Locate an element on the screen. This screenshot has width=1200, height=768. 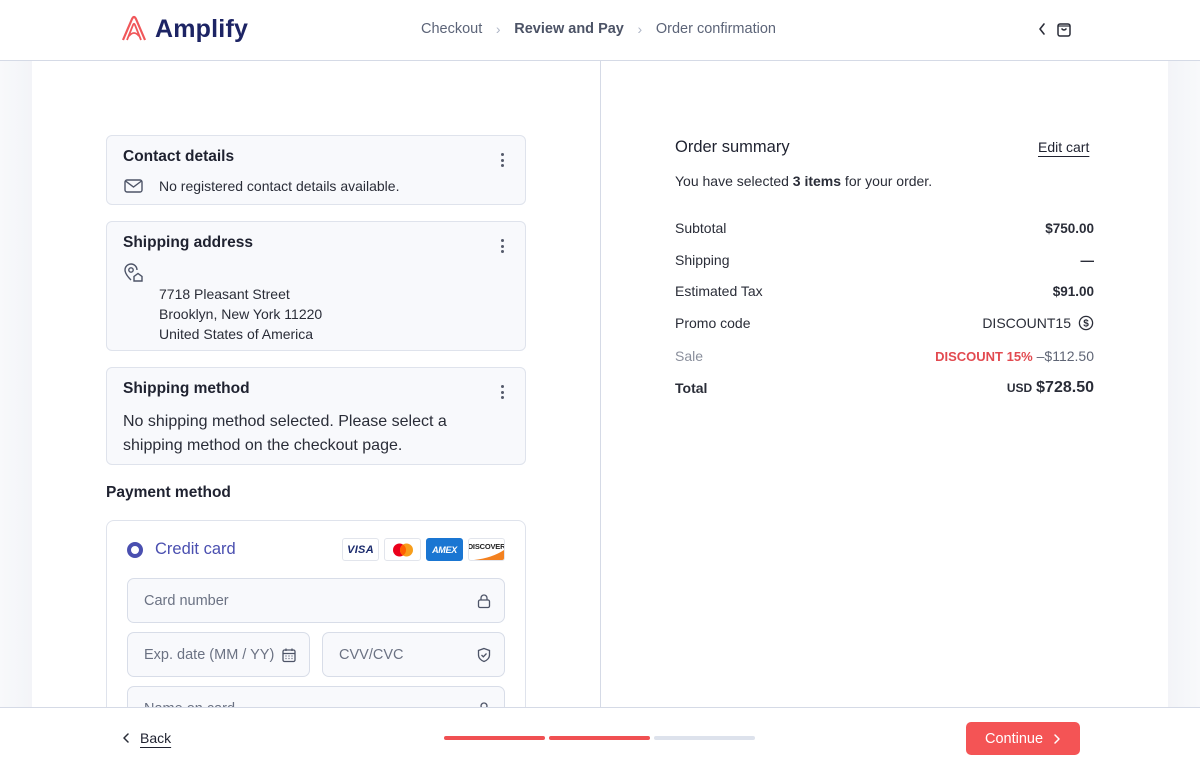
exp-date-placeholder: Exp. date (MM / YY) is located at coordinates (209, 654).